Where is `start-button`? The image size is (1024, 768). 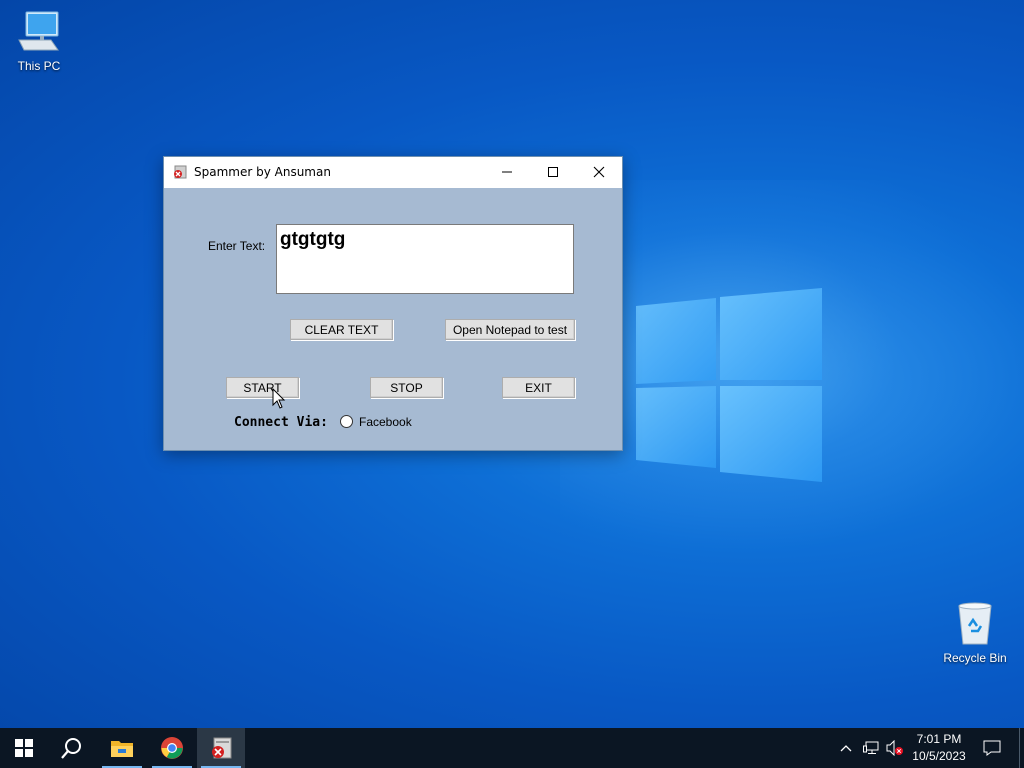
start-button is located at coordinates (24, 748).